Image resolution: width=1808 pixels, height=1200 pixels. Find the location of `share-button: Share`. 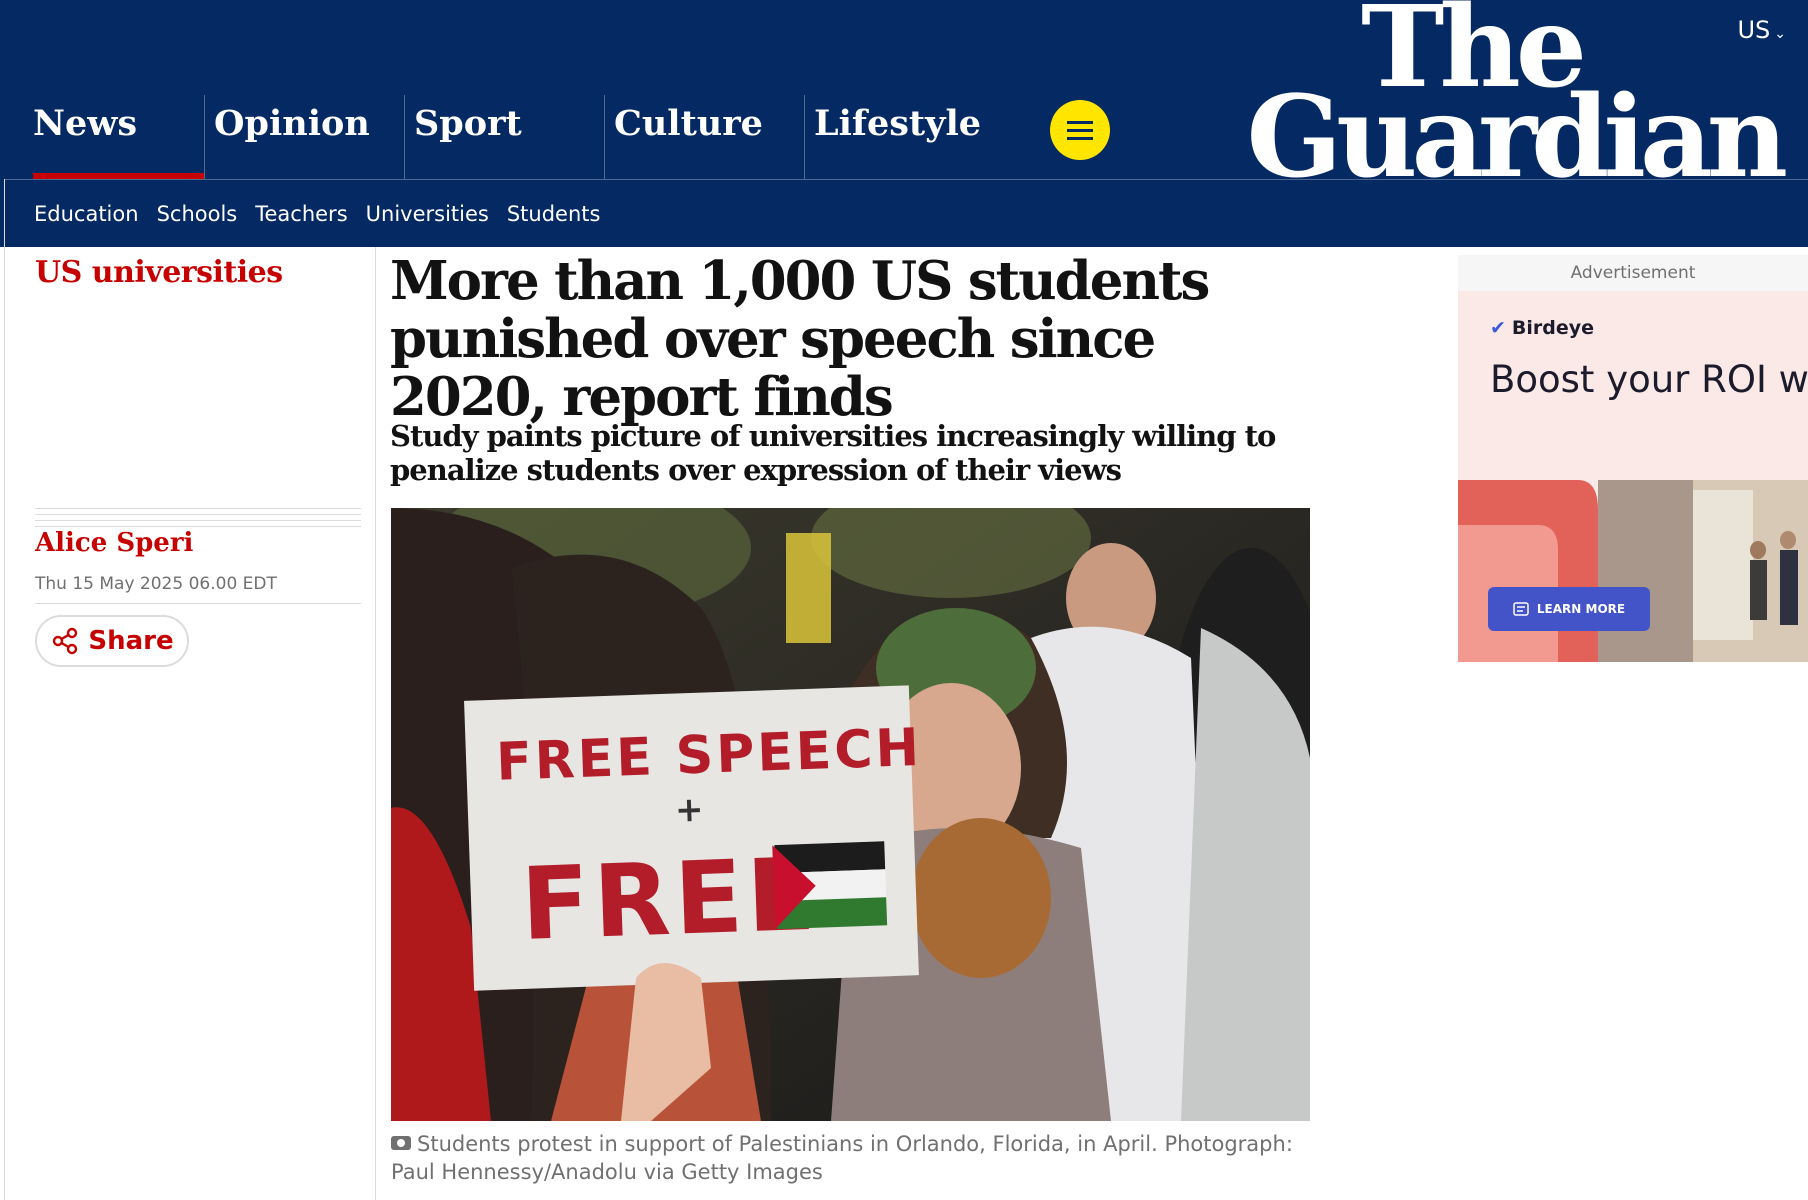

share-button: Share is located at coordinates (112, 641).